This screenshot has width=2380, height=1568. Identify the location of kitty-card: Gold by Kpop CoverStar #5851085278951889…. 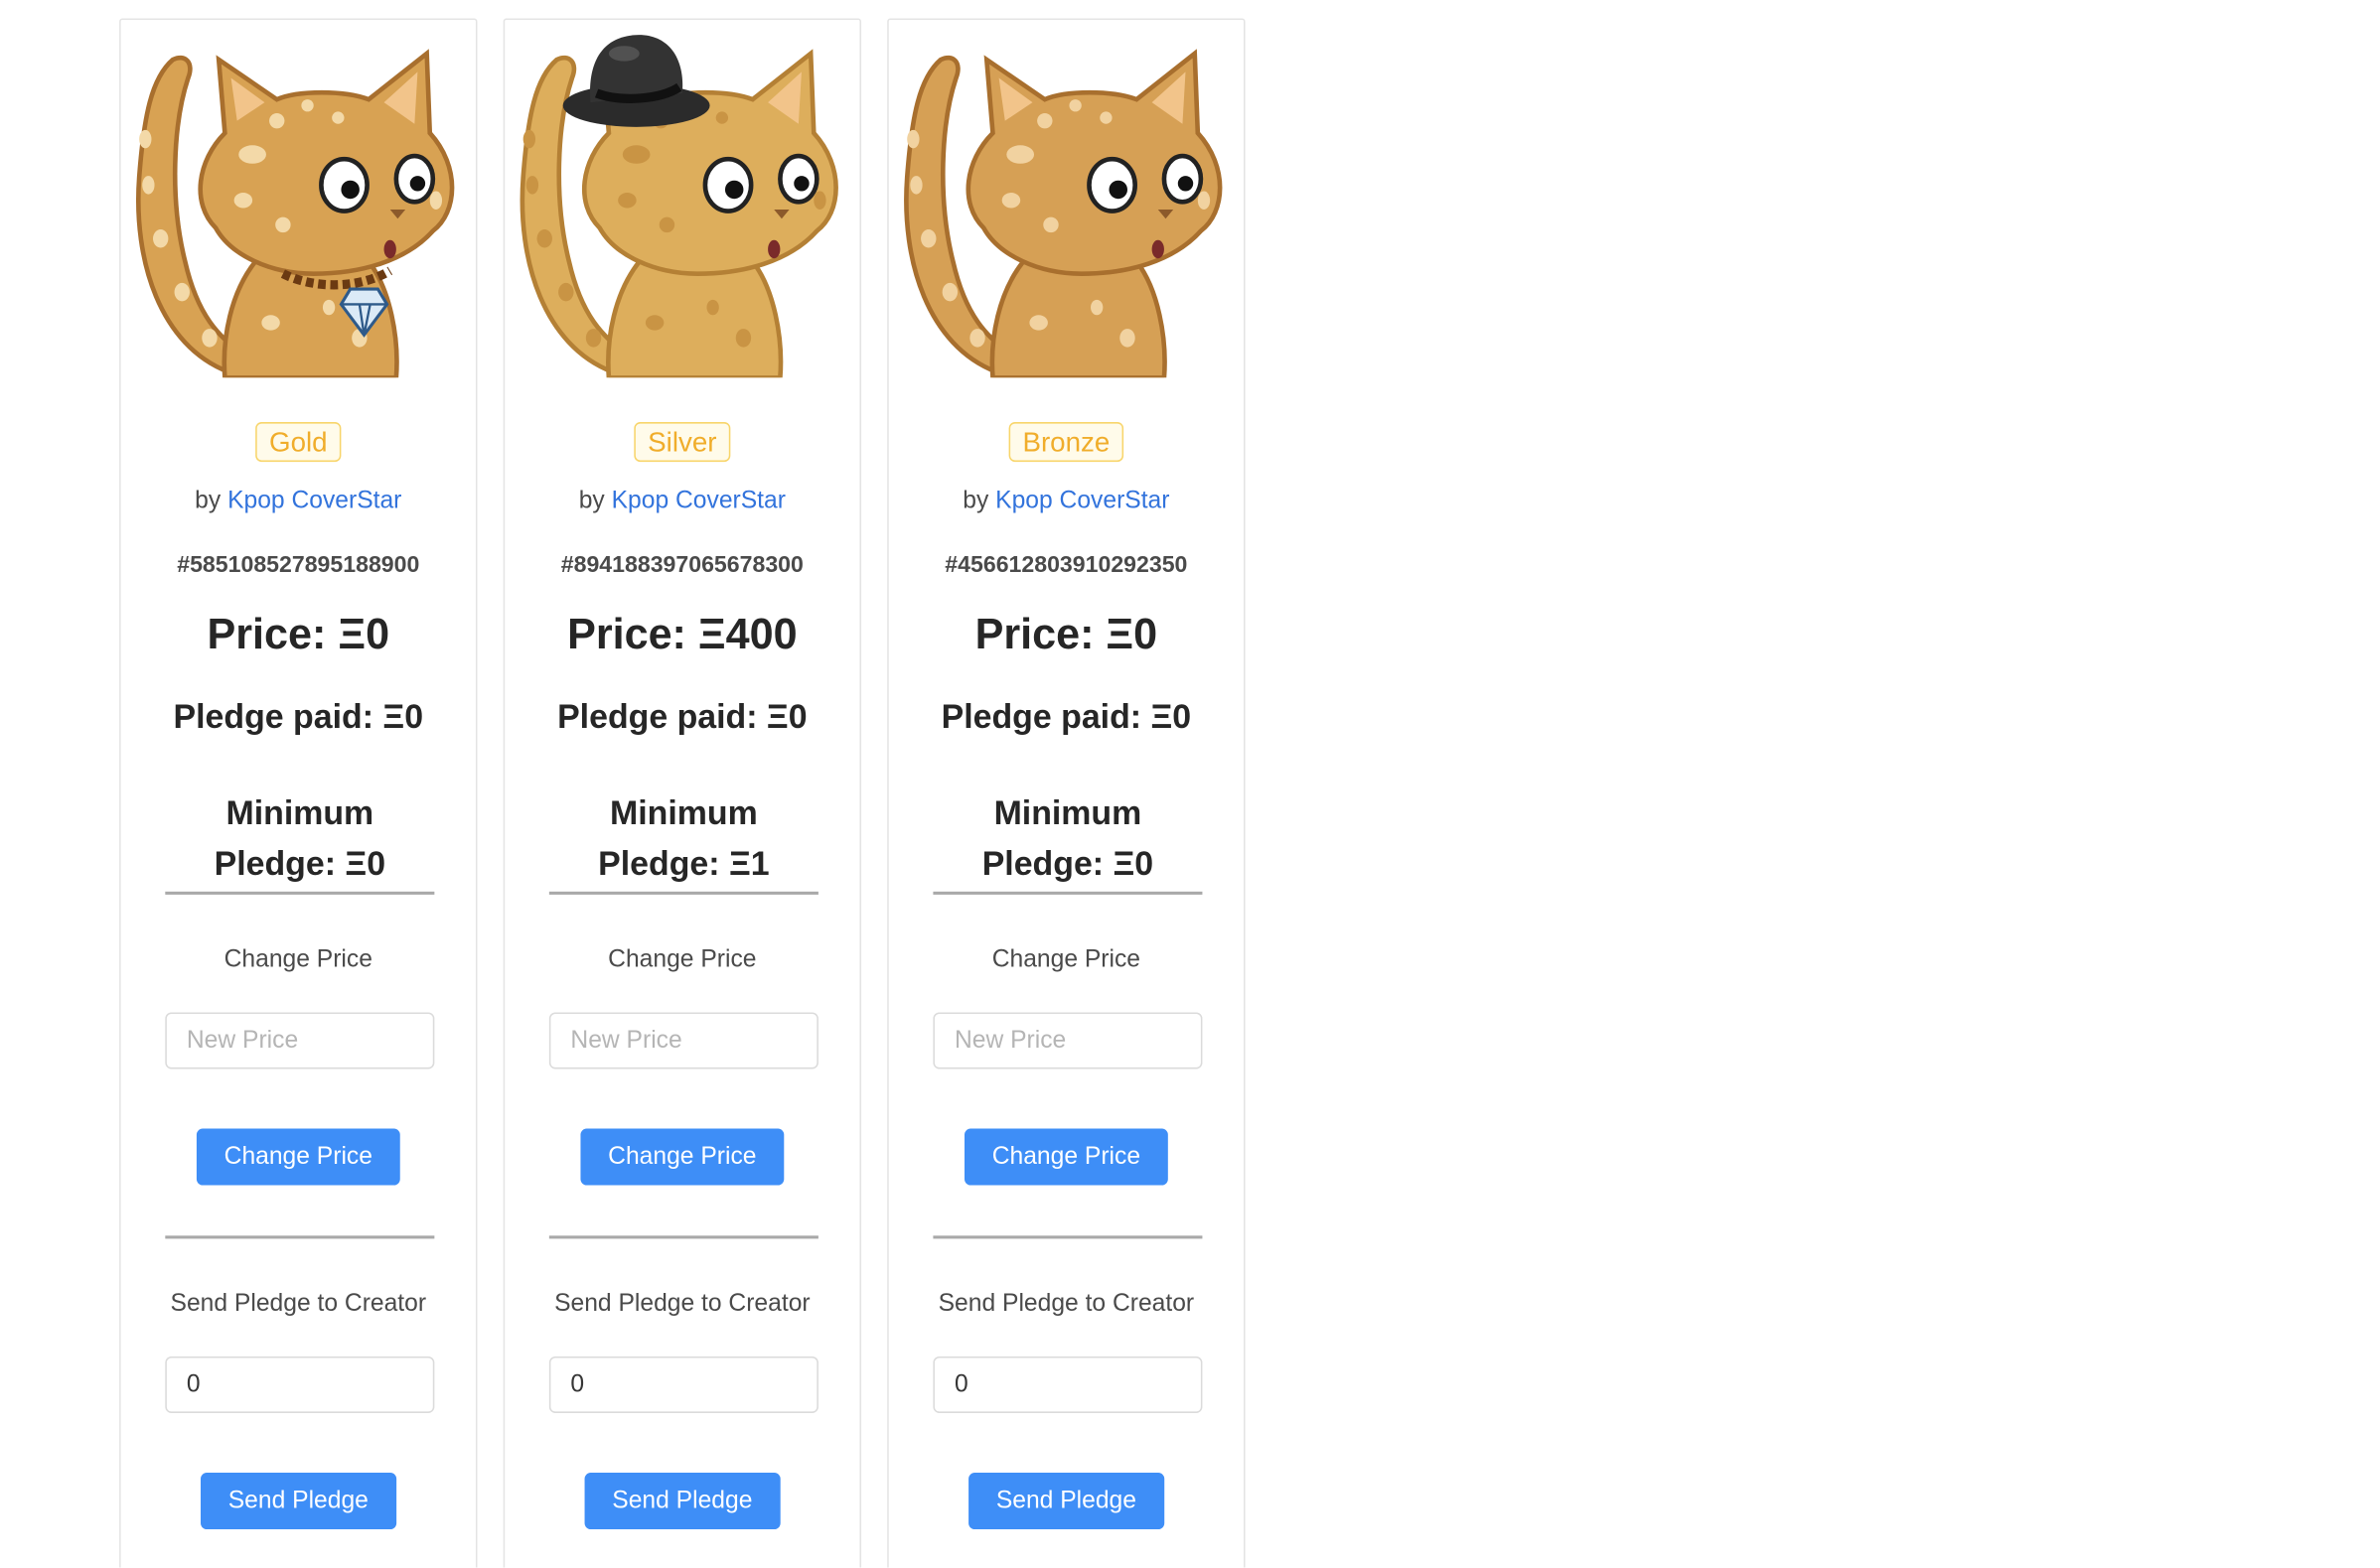
(298, 793).